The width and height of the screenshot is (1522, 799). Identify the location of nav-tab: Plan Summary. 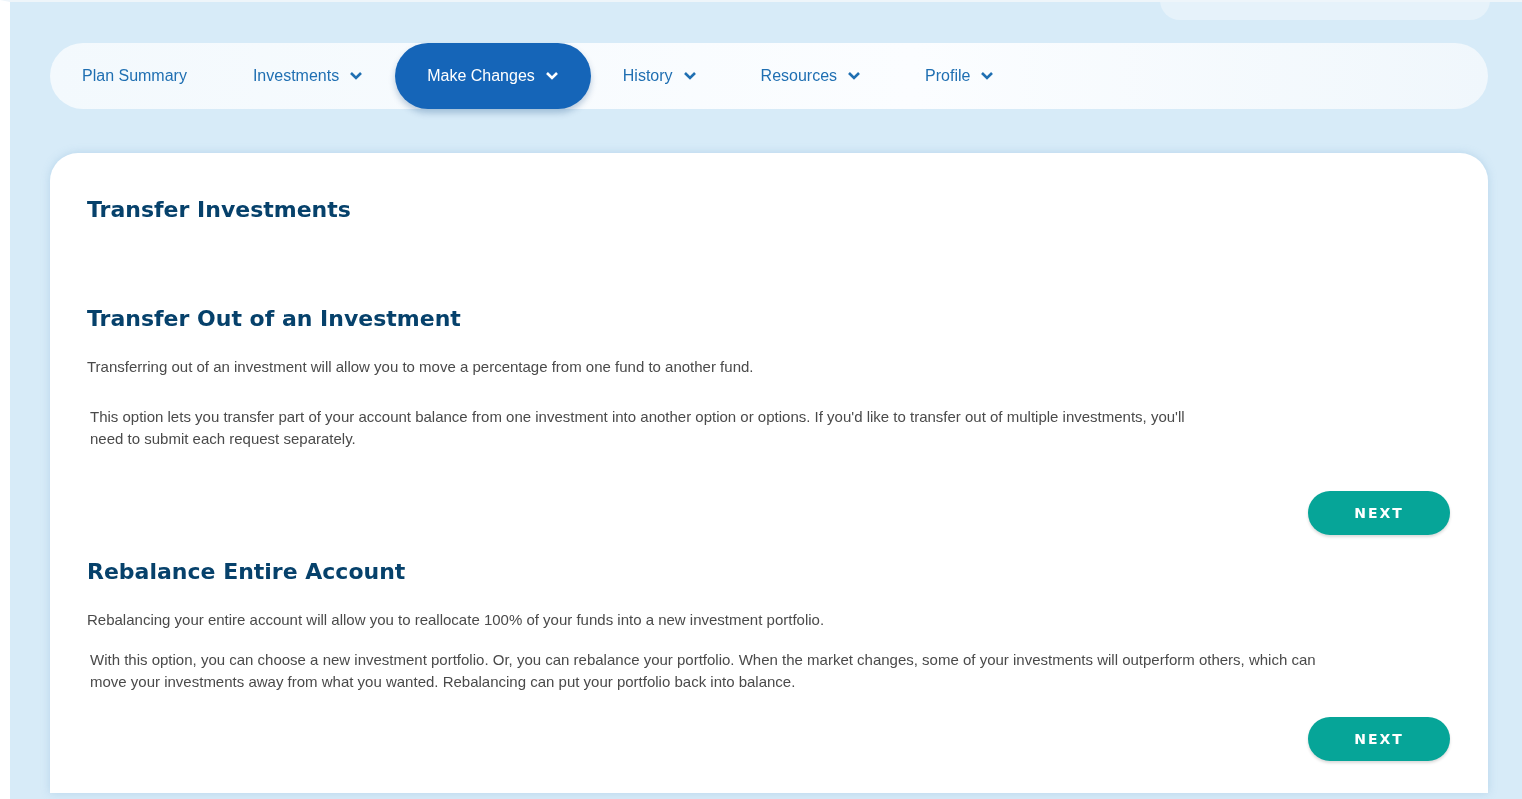
(134, 76).